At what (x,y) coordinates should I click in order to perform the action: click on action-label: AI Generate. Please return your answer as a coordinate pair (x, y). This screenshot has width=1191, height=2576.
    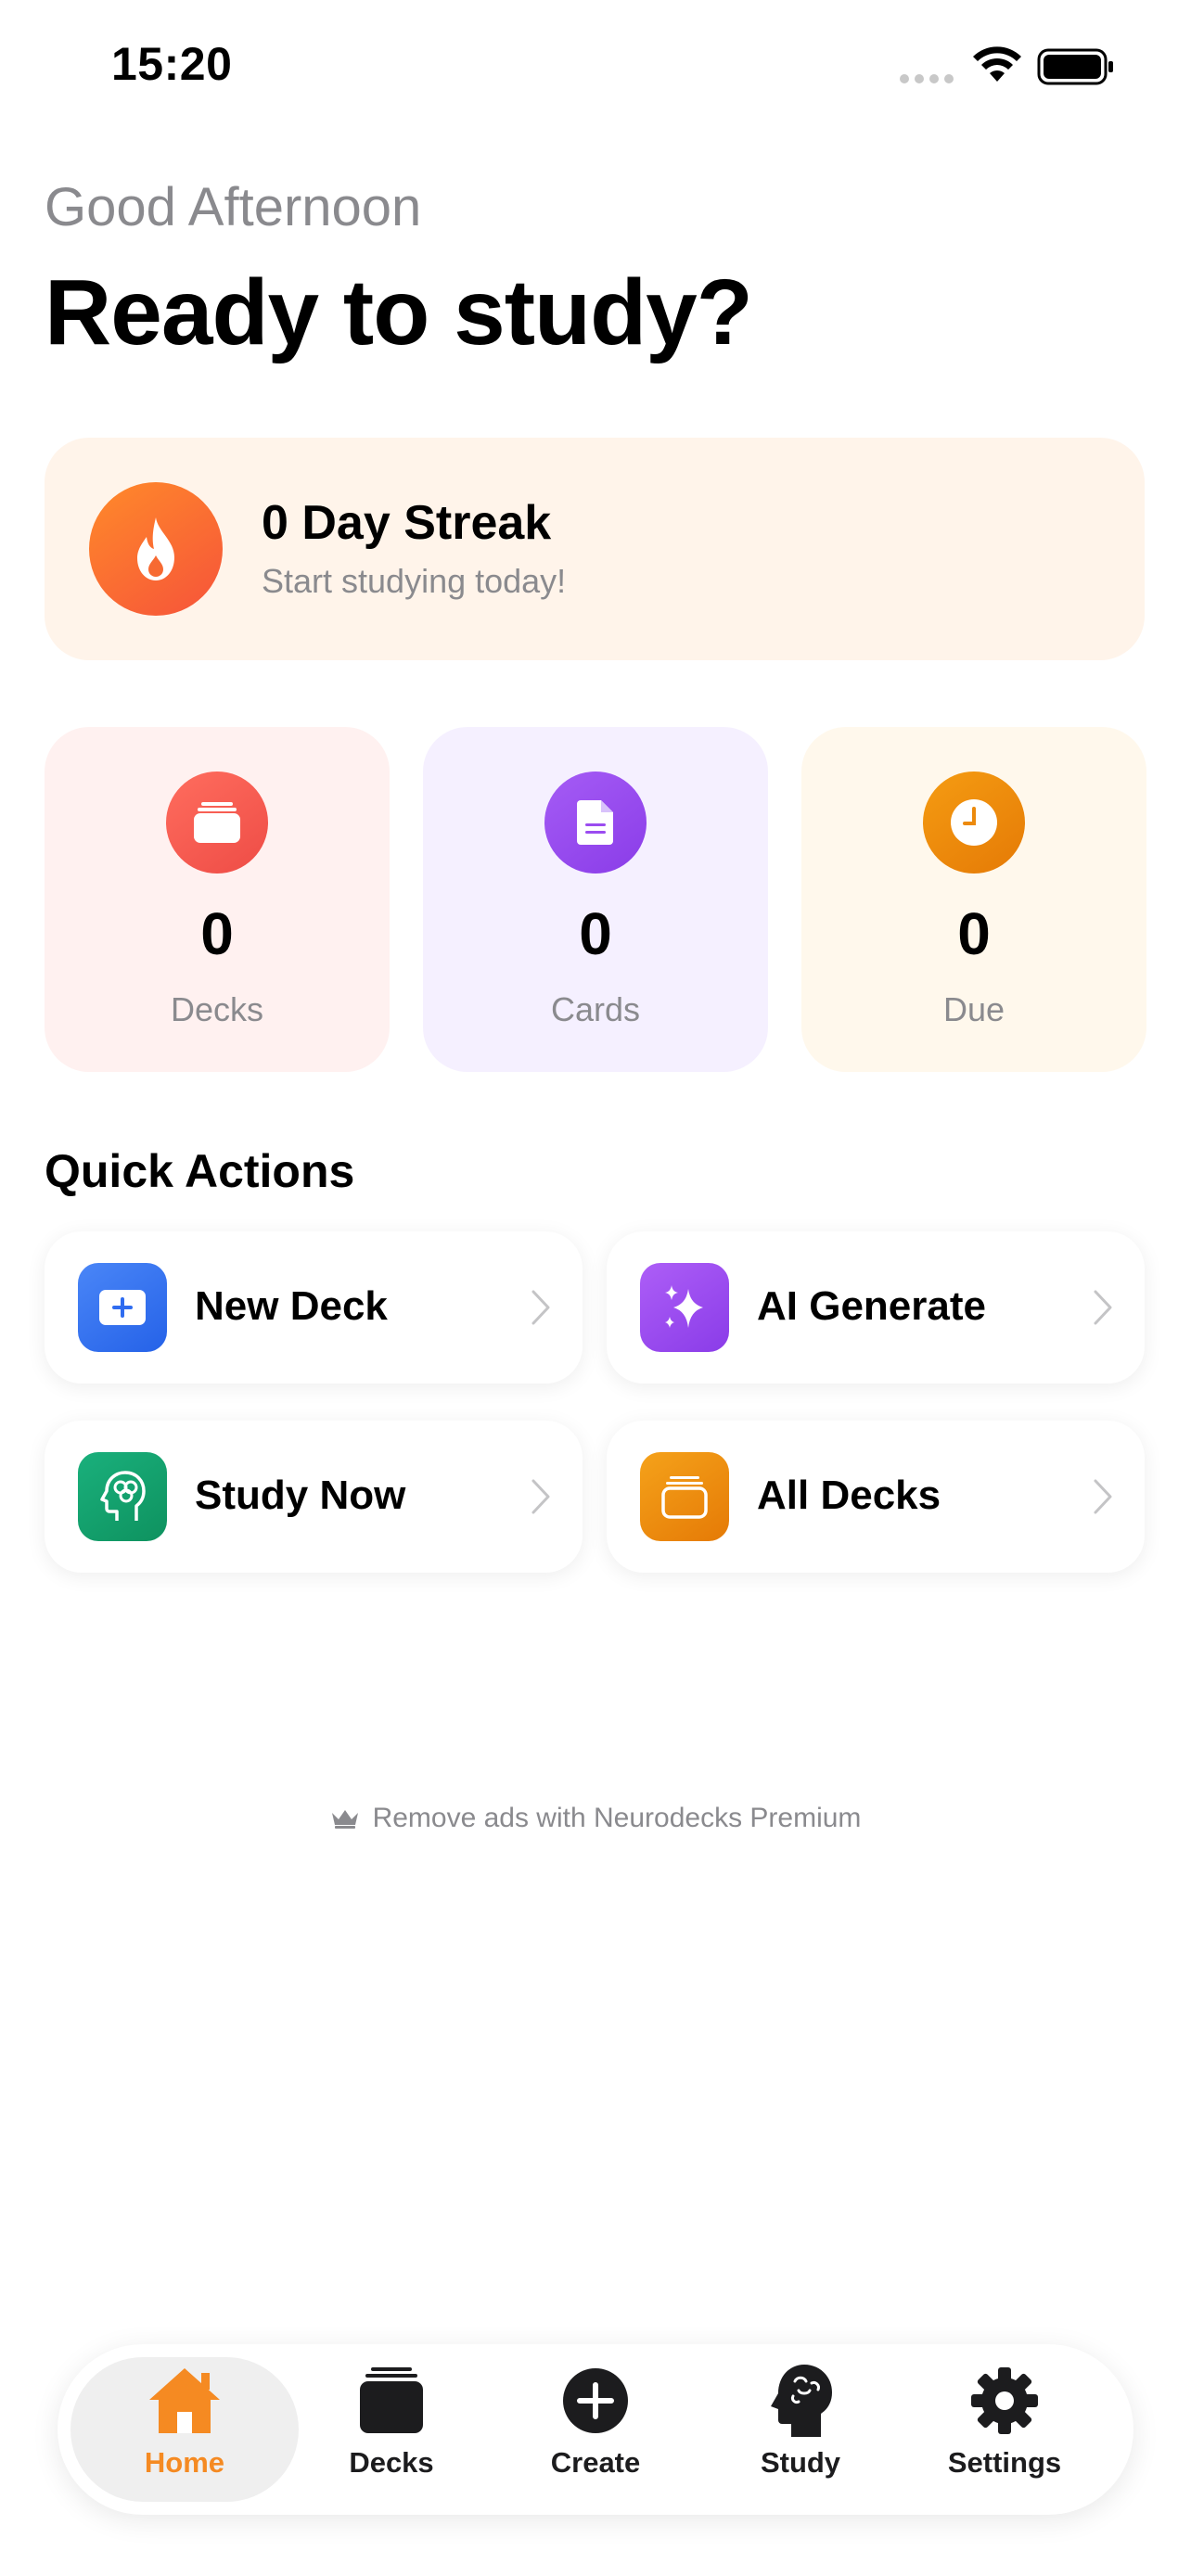
    Looking at the image, I should click on (871, 1306).